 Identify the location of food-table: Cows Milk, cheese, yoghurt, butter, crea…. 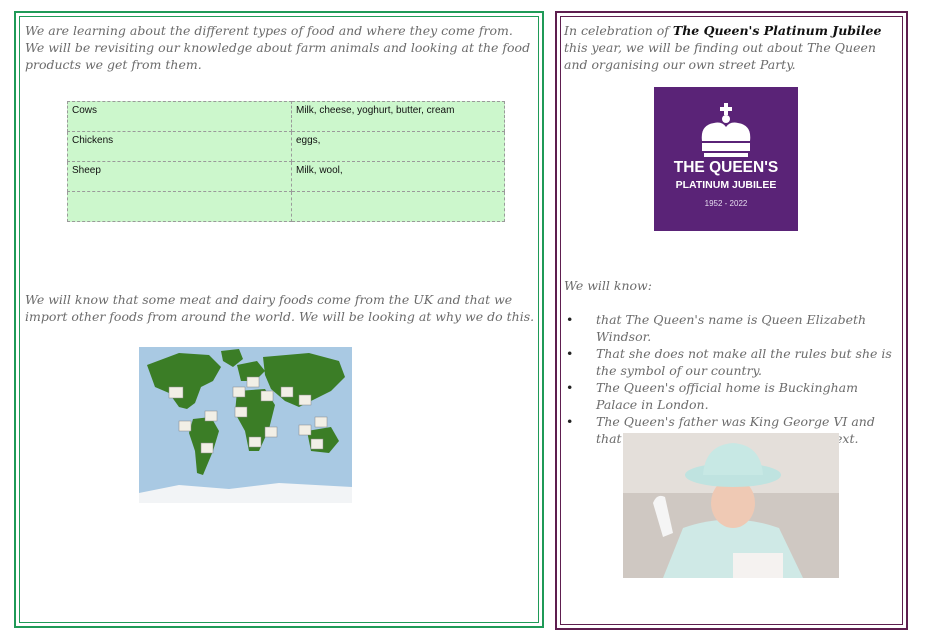
(286, 161).